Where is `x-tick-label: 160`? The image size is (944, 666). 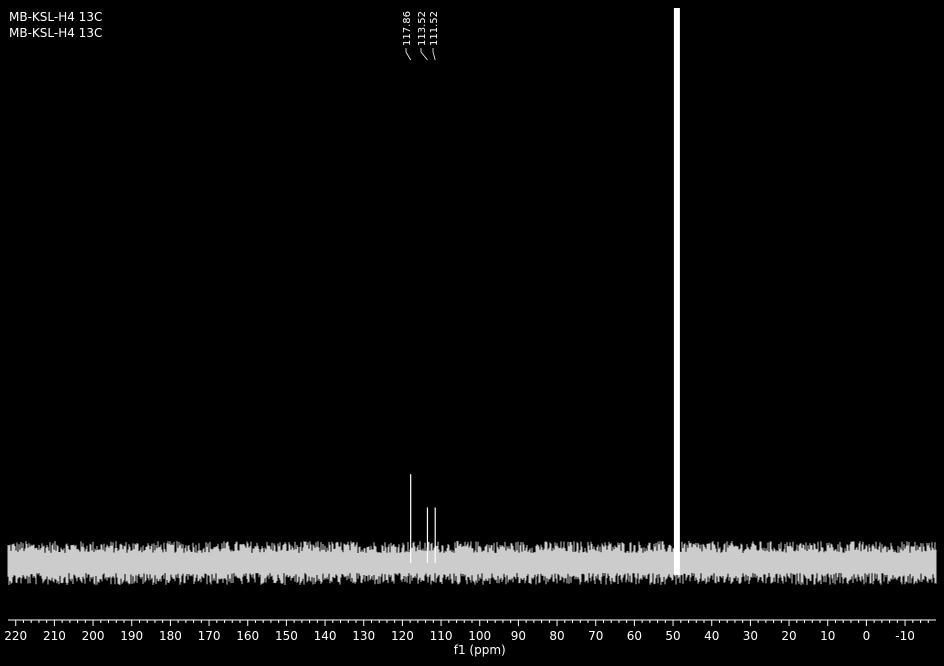
x-tick-label: 160 is located at coordinates (247, 636).